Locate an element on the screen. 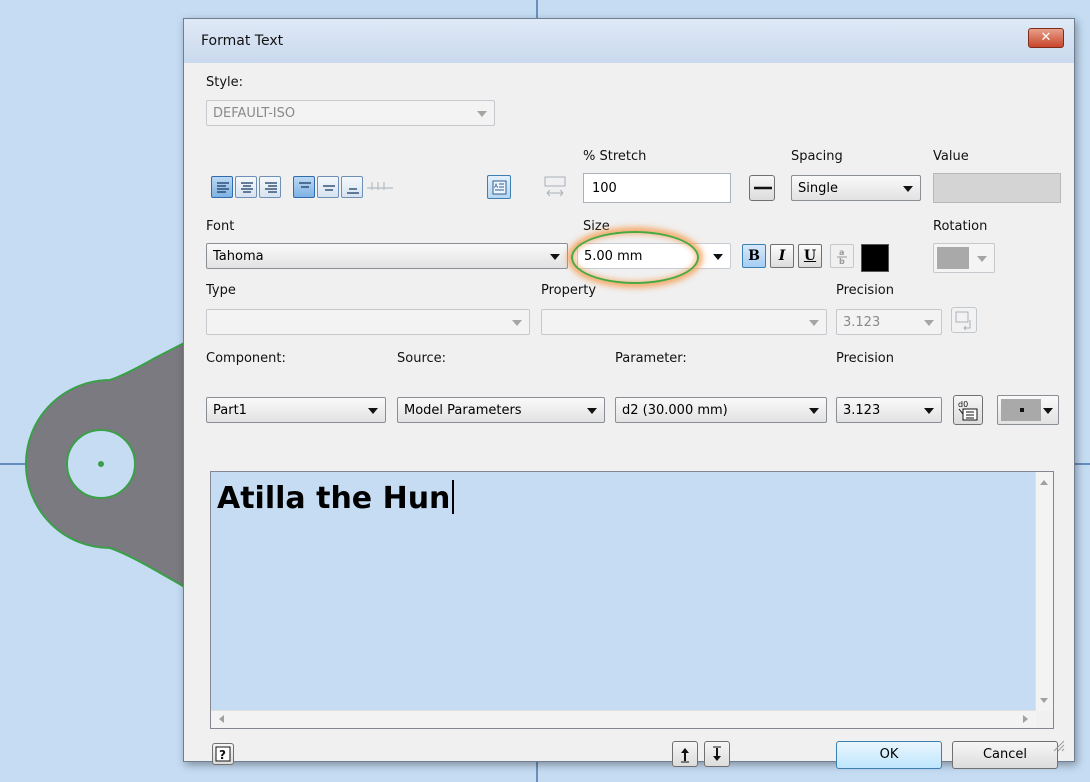  align-bottom-icon is located at coordinates (353, 191).